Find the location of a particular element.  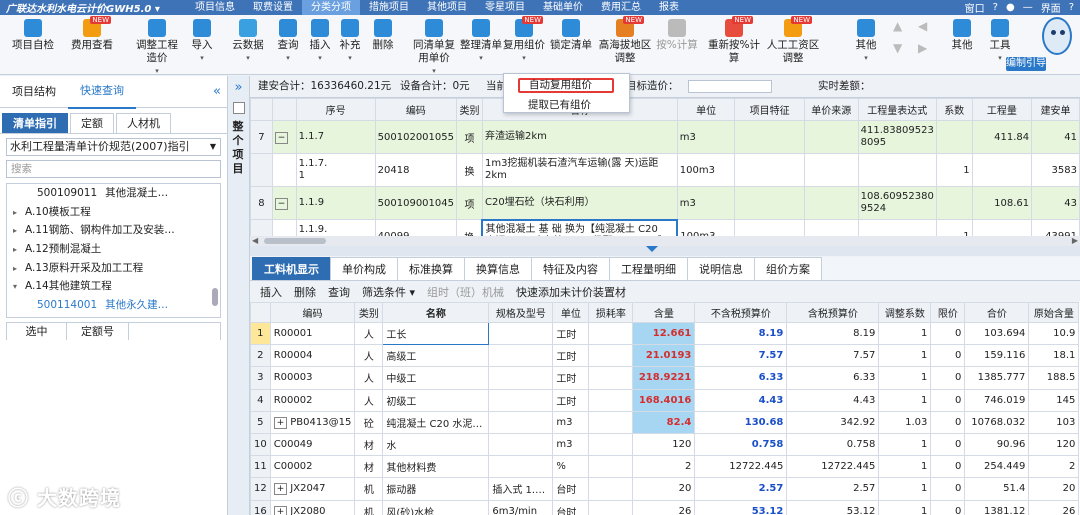

help-icon: ? is located at coordinates (995, 7).